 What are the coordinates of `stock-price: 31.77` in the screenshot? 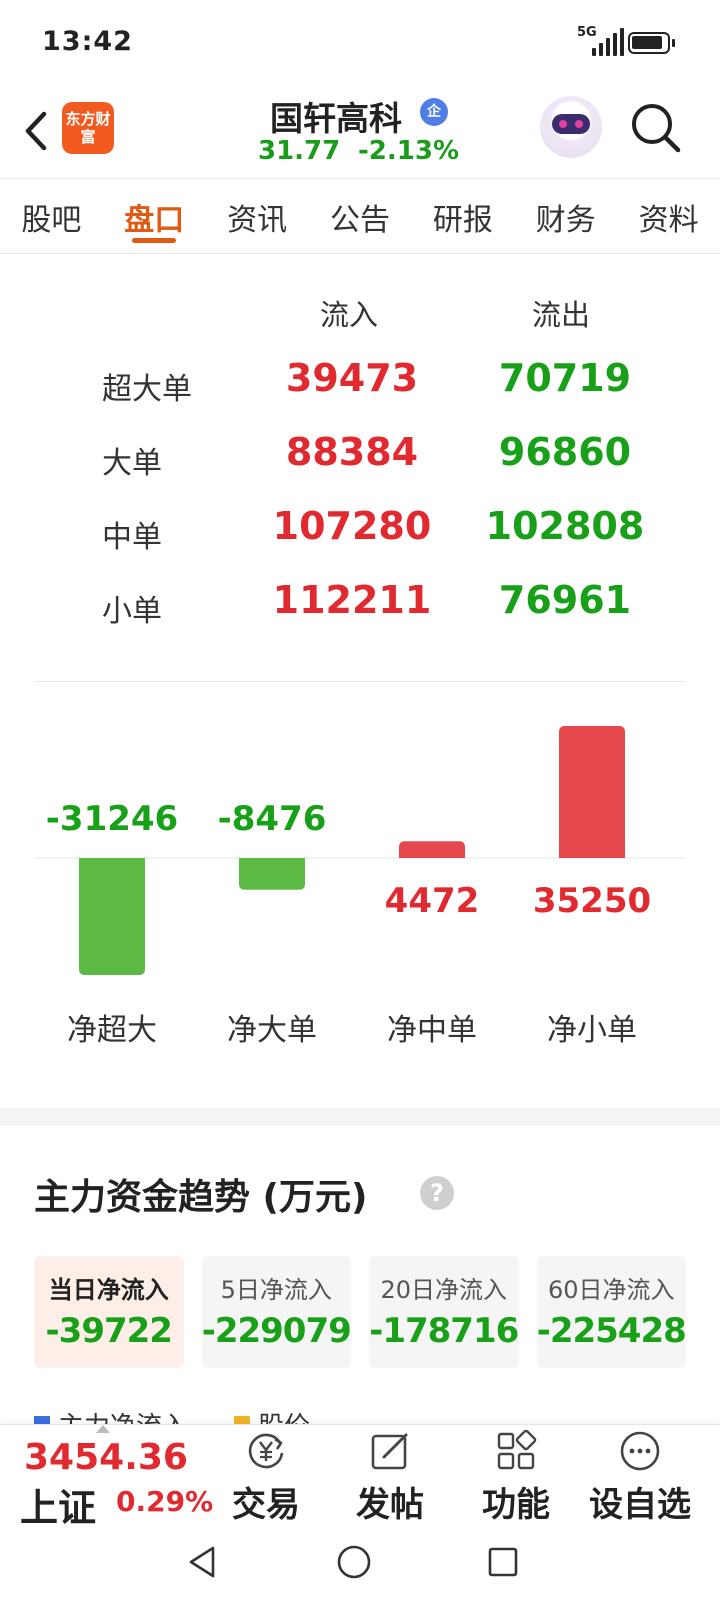 It's located at (299, 151).